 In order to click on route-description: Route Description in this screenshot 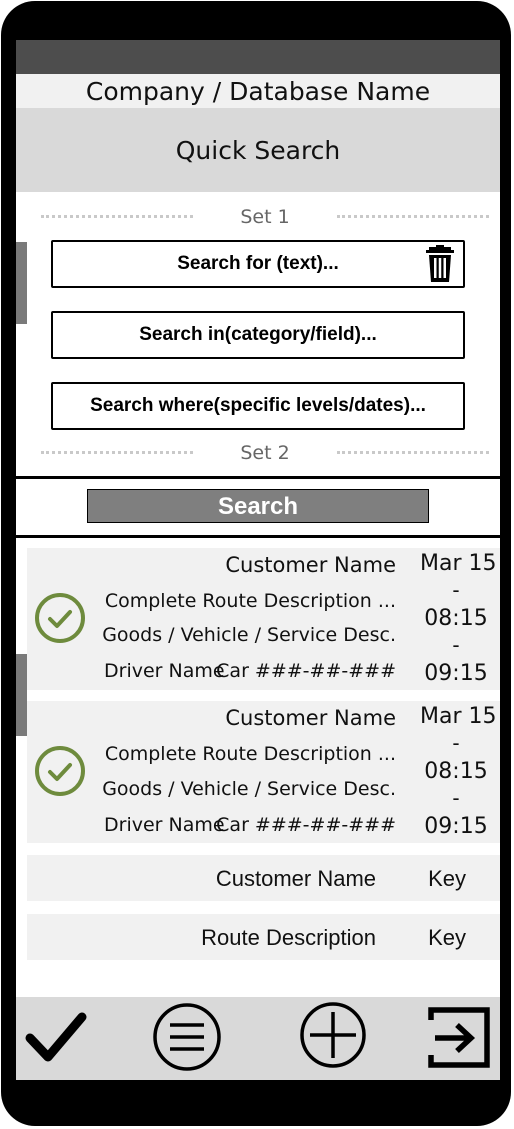, I will do `click(288, 937)`.